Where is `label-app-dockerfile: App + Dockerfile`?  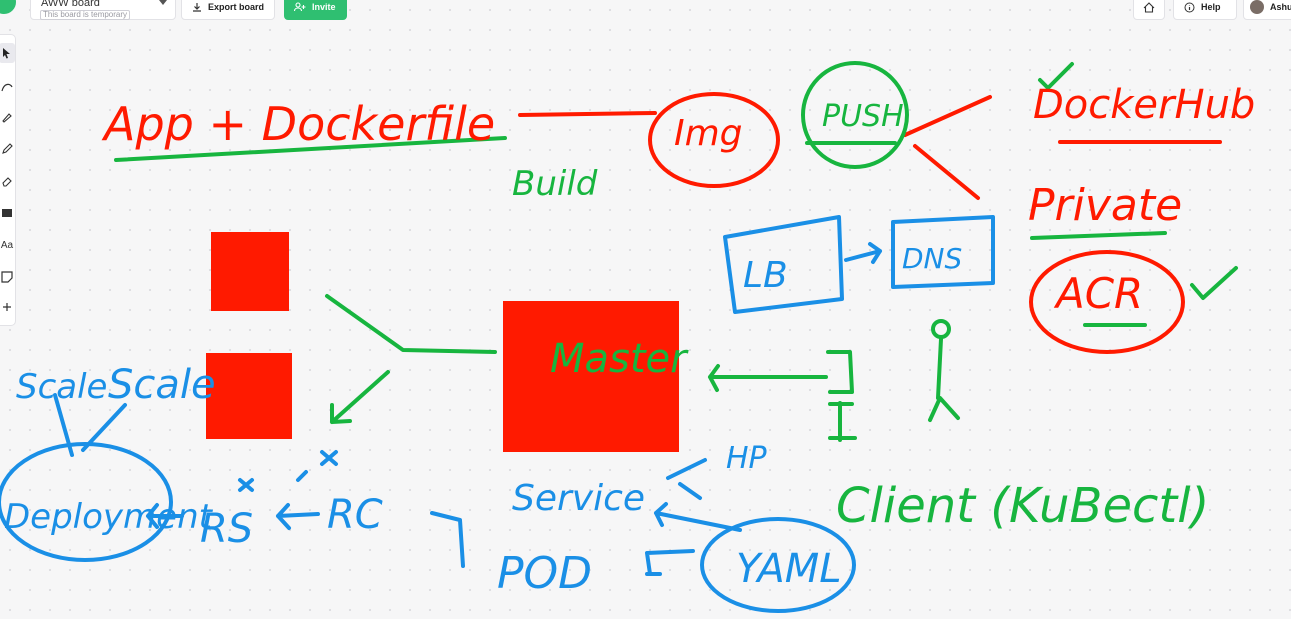 label-app-dockerfile: App + Dockerfile is located at coordinates (298, 124).